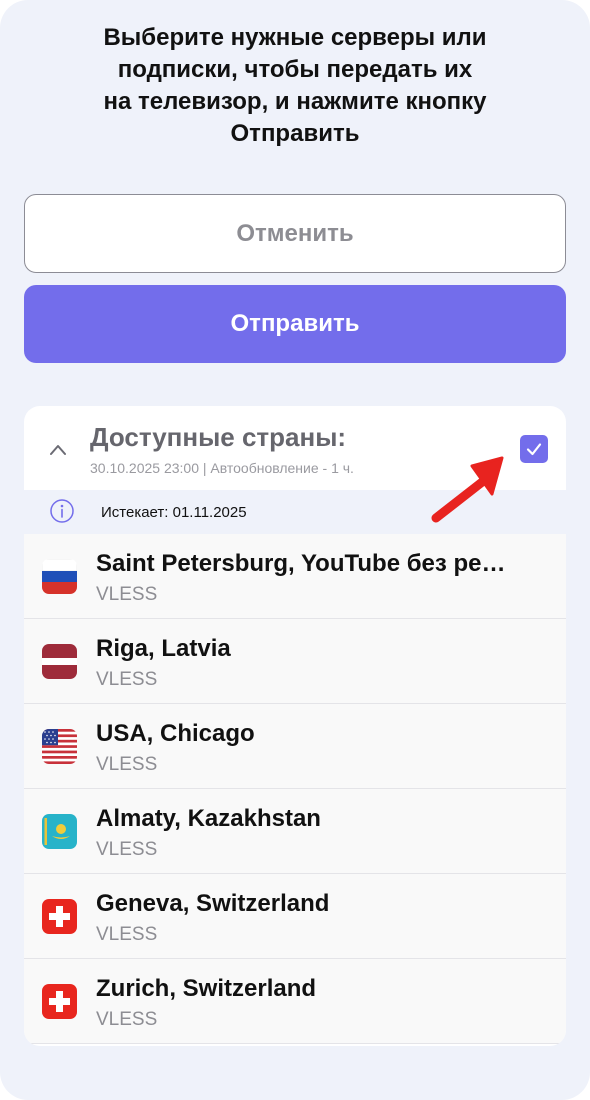 Image resolution: width=590 pixels, height=1100 pixels. Describe the element at coordinates (213, 903) in the screenshot. I see `server-name: Geneva, Switzerland` at that location.